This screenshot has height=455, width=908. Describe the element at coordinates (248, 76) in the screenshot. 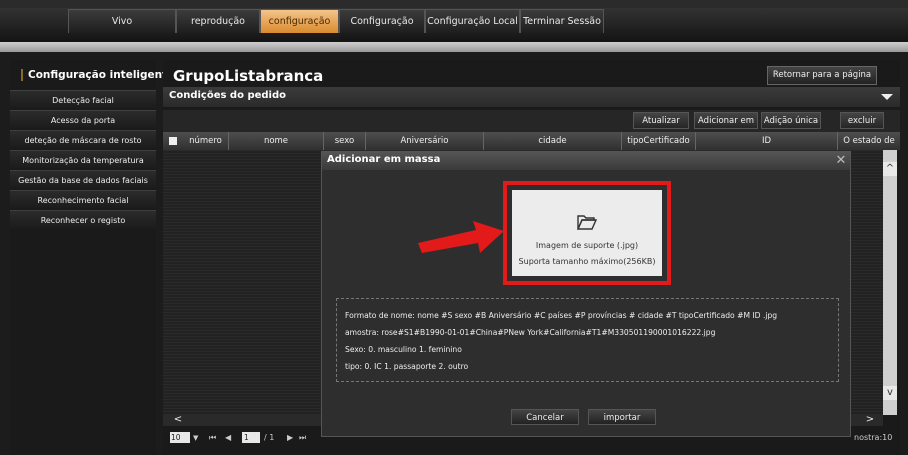

I see `page-title: GrupoListabranca` at that location.